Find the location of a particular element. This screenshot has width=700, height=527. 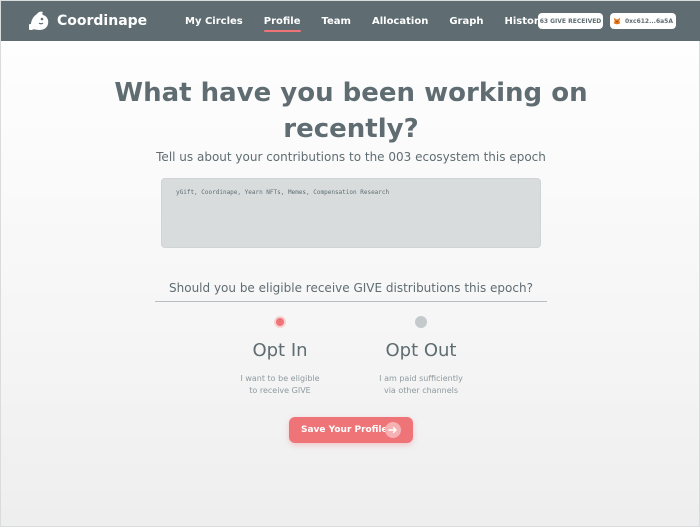

wallet-address: 0xc612...6a5A is located at coordinates (648, 21).